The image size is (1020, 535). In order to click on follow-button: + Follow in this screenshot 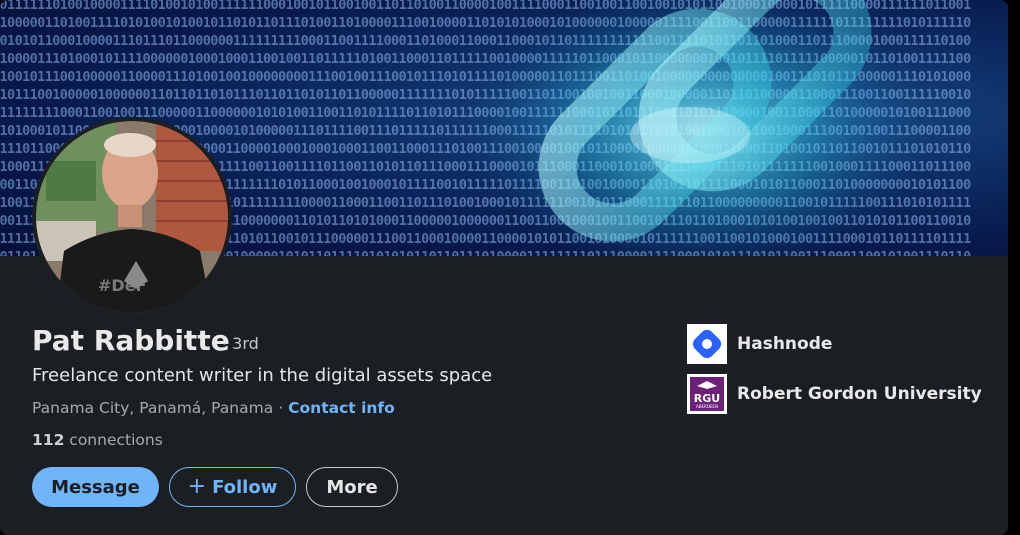, I will do `click(232, 487)`.